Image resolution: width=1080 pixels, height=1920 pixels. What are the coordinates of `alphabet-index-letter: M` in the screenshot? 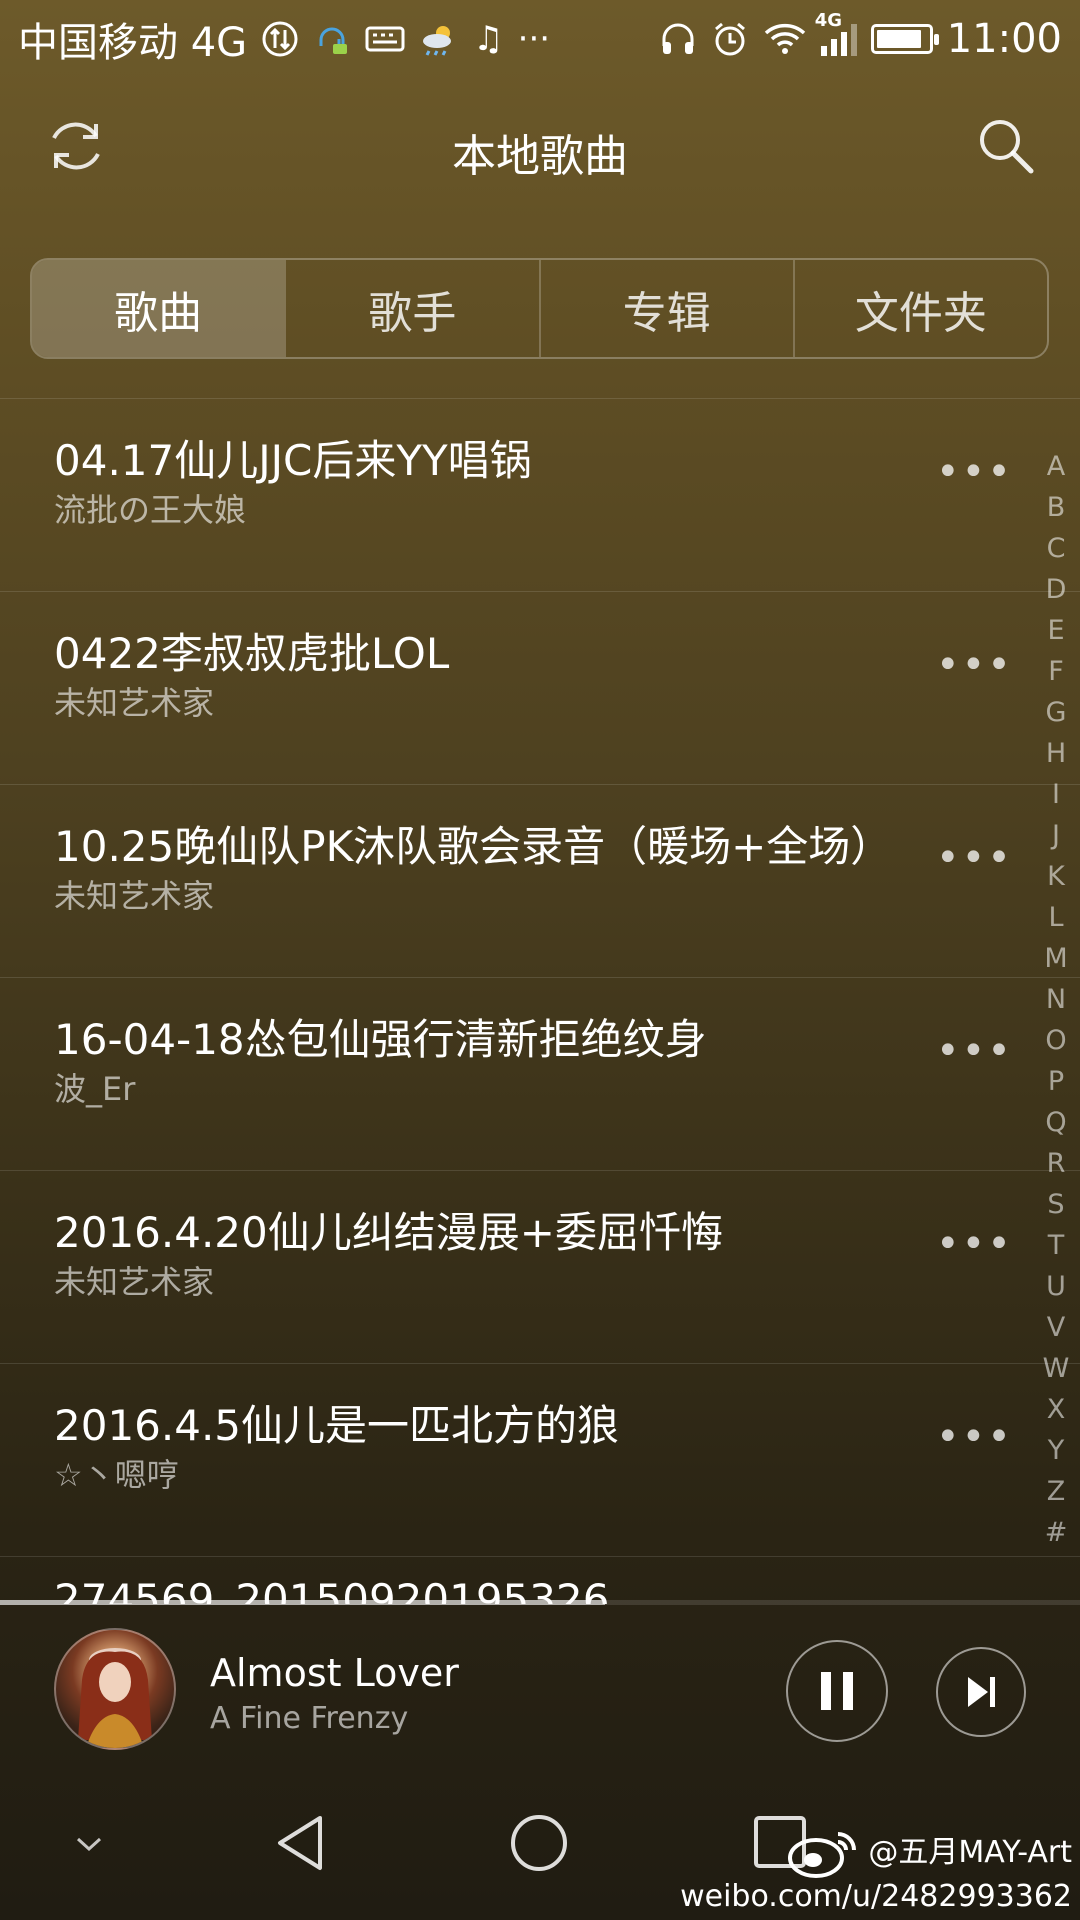 It's located at (1056, 958).